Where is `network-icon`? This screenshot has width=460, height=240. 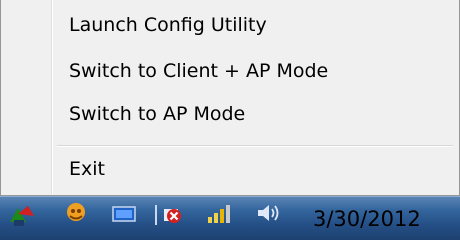 network-icon is located at coordinates (21, 215).